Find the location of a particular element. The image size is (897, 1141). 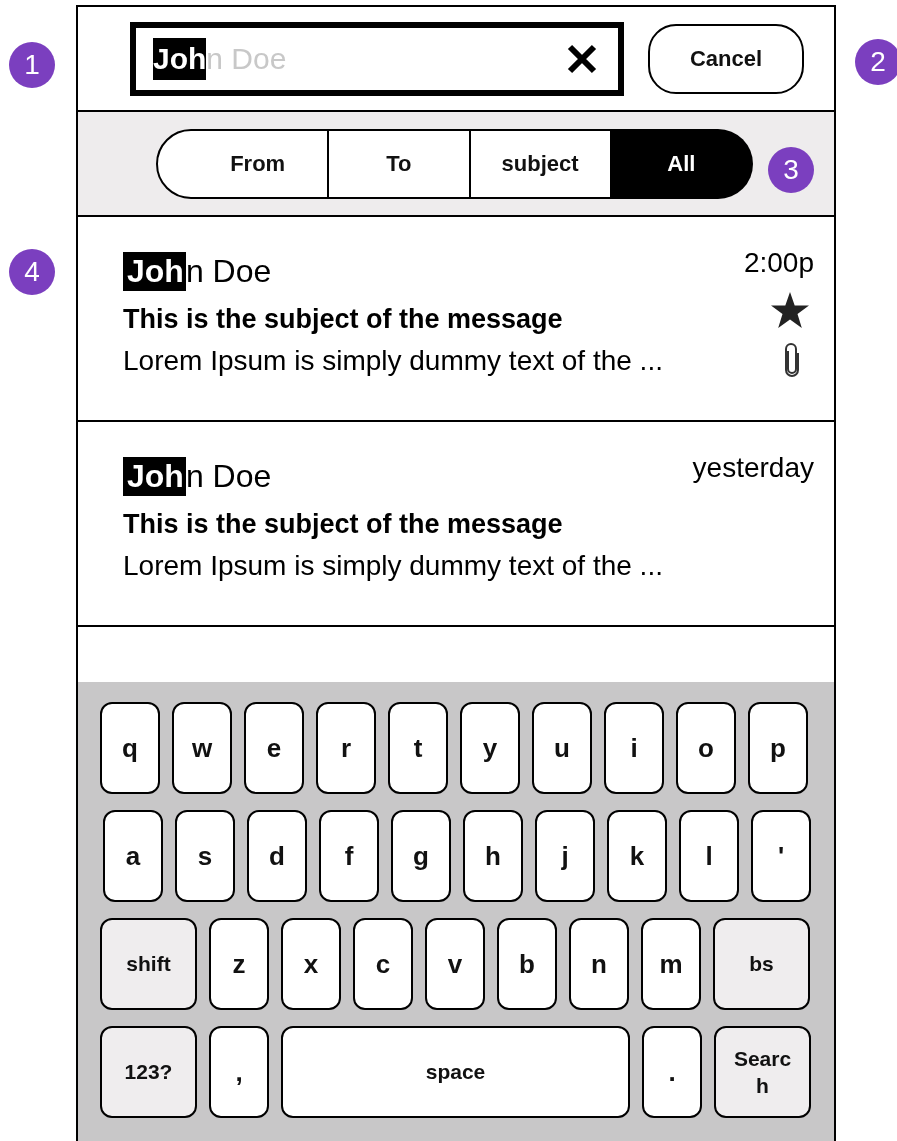

close-icon is located at coordinates (582, 58).